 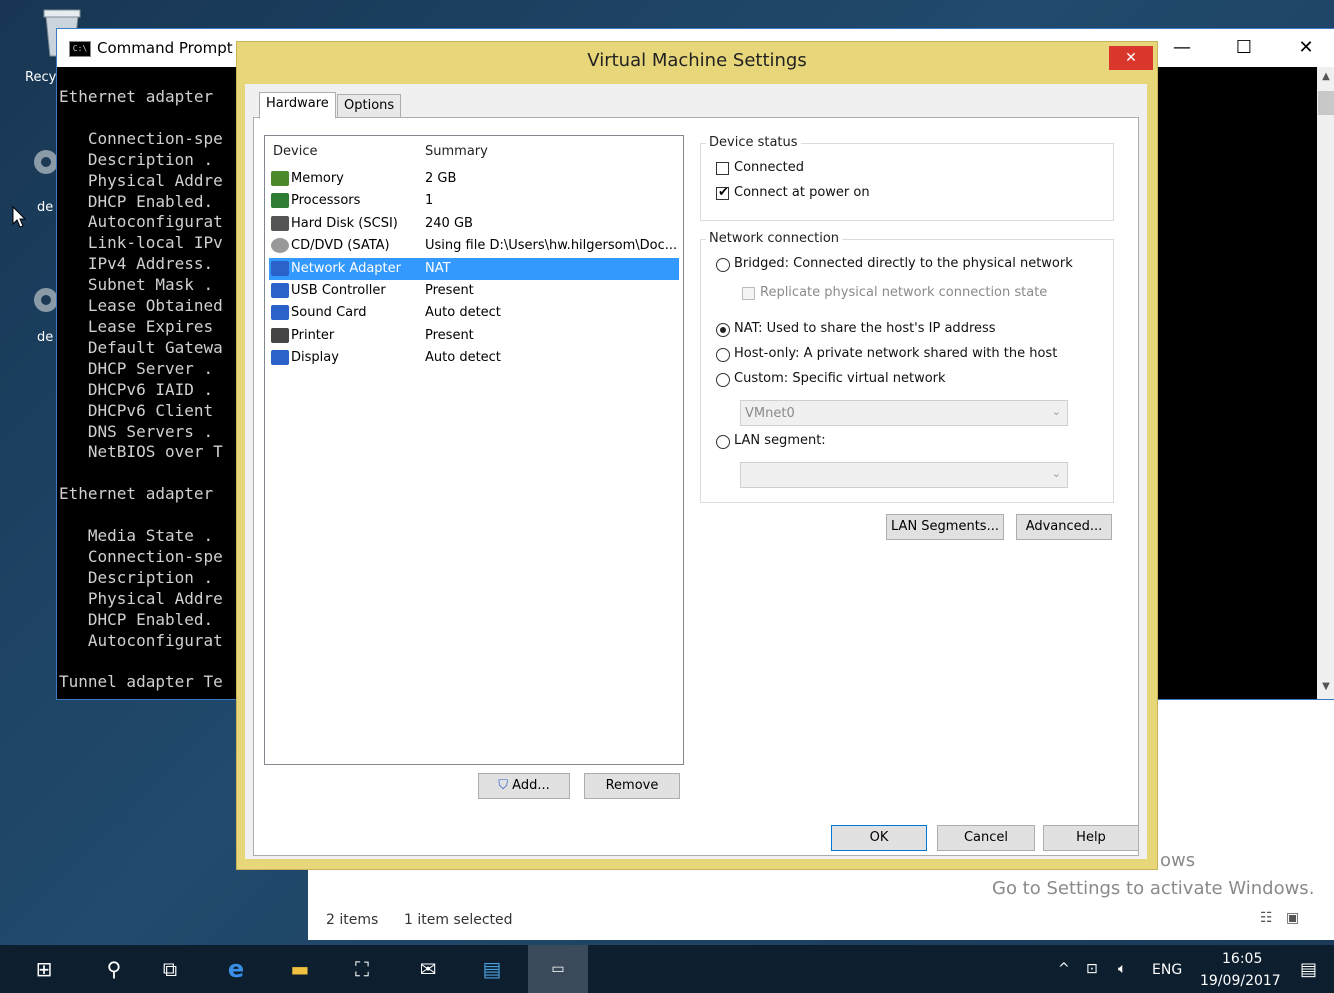 I want to click on desktop-label-recycle: Recy, so click(x=40, y=77).